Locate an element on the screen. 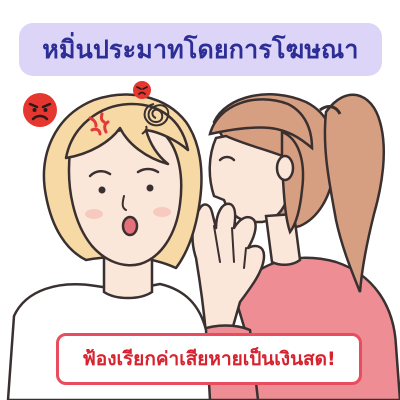 Image resolution: width=400 pixels, height=400 pixels. surprised-mouth is located at coordinates (130, 226).